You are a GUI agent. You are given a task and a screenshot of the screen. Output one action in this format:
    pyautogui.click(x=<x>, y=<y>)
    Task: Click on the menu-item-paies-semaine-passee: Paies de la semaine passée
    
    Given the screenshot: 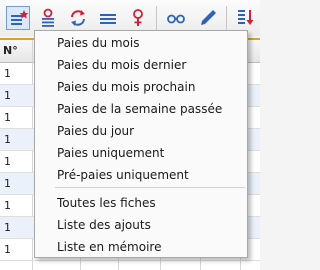 What is the action you would take?
    pyautogui.click(x=141, y=109)
    